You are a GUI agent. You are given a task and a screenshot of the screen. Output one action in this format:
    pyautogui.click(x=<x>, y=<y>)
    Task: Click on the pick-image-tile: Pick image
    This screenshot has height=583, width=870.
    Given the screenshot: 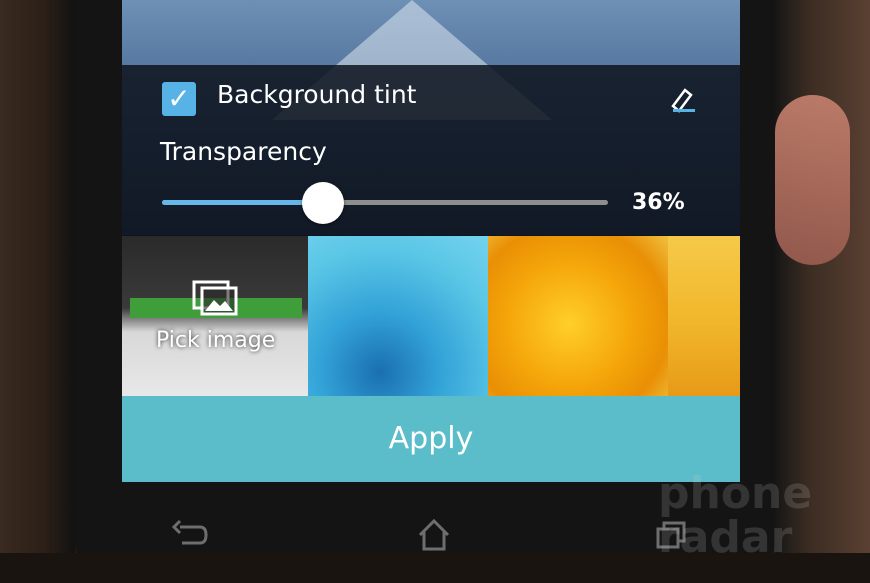 What is the action you would take?
    pyautogui.click(x=215, y=316)
    